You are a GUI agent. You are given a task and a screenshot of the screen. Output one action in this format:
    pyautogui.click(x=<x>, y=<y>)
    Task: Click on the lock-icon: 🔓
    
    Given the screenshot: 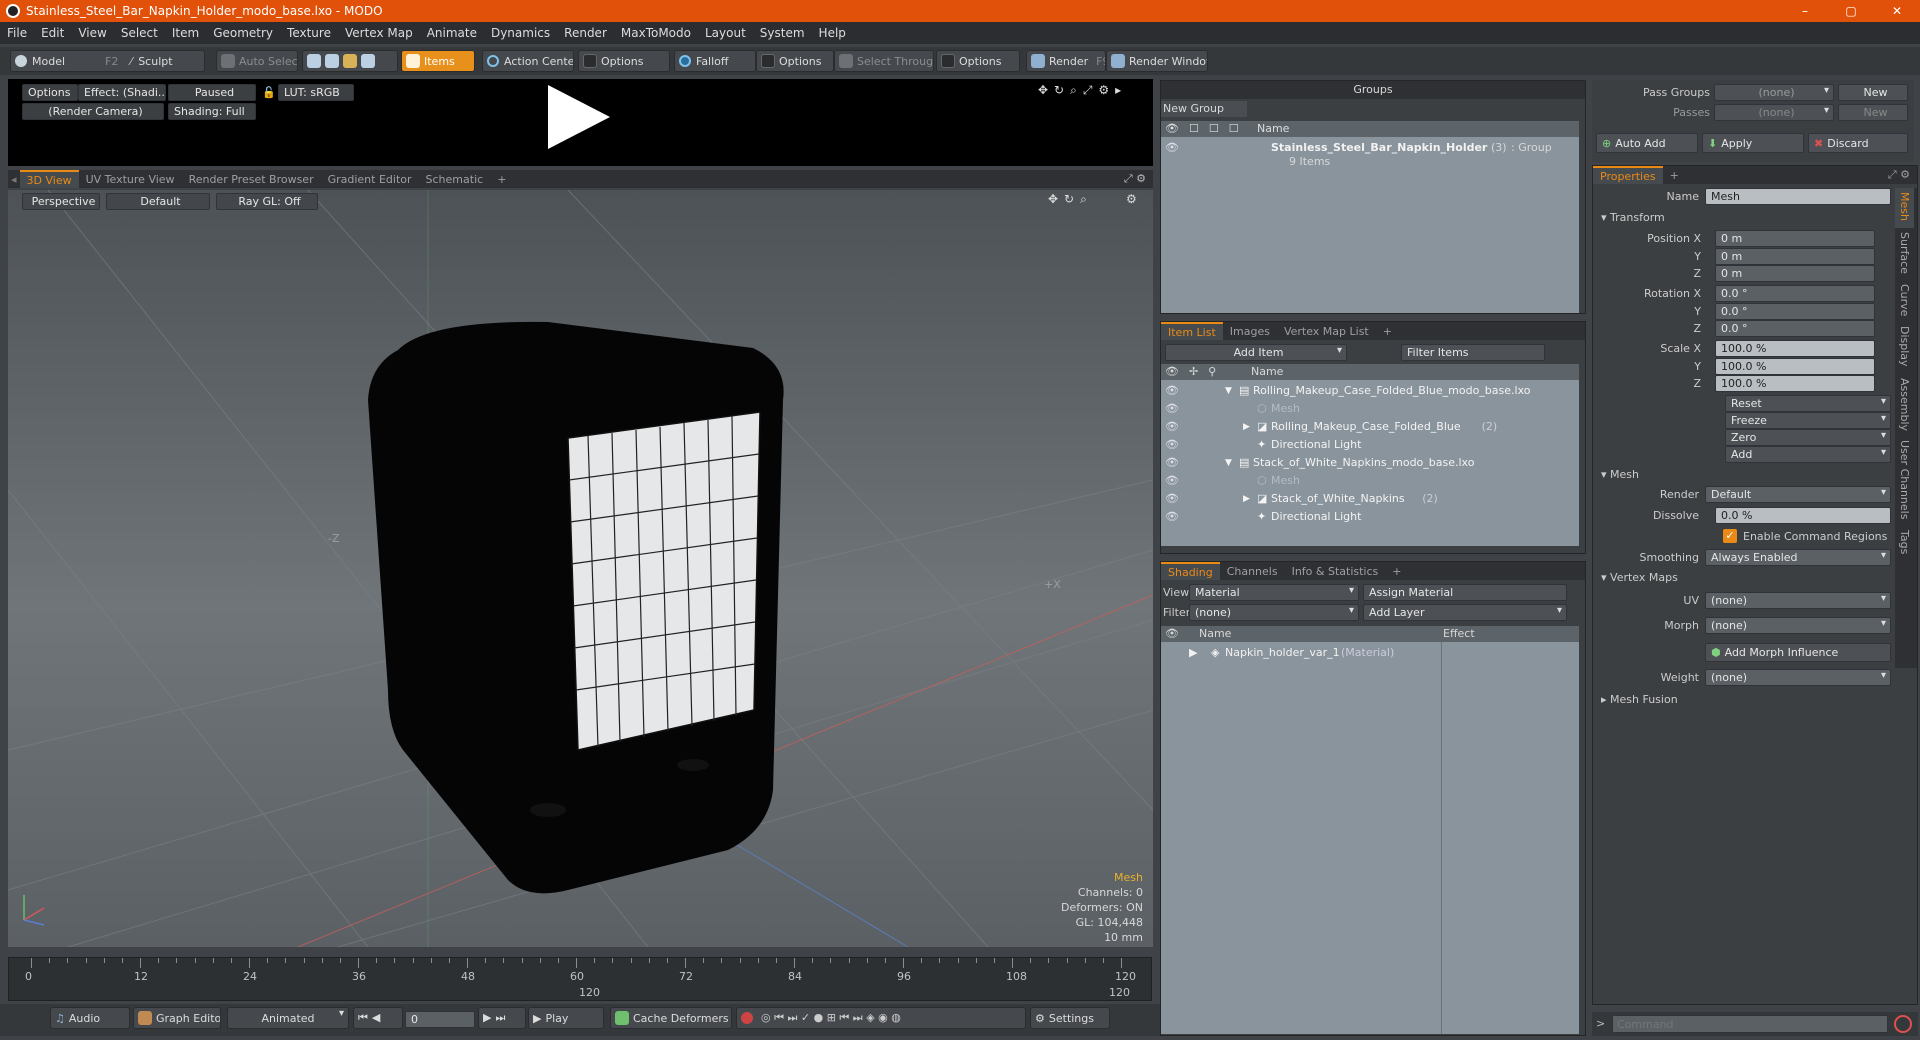 What is the action you would take?
    pyautogui.click(x=269, y=92)
    